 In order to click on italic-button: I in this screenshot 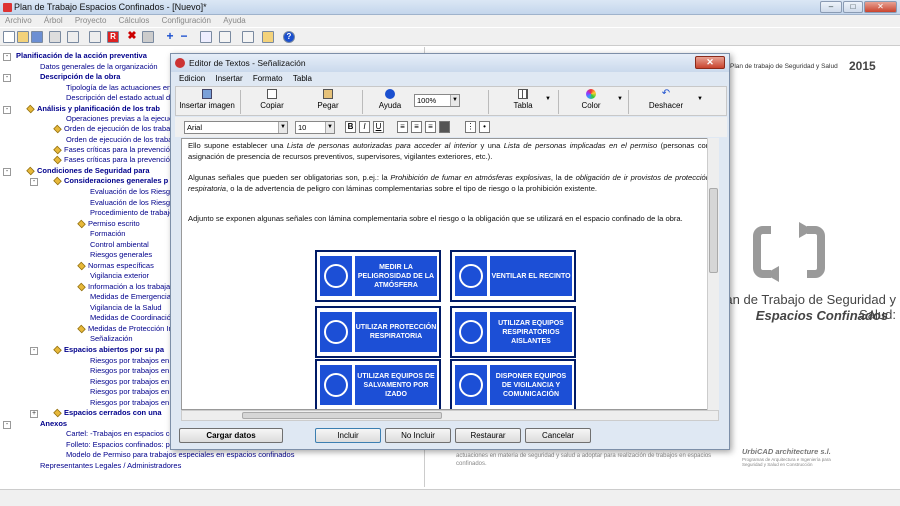, I will do `click(364, 127)`.